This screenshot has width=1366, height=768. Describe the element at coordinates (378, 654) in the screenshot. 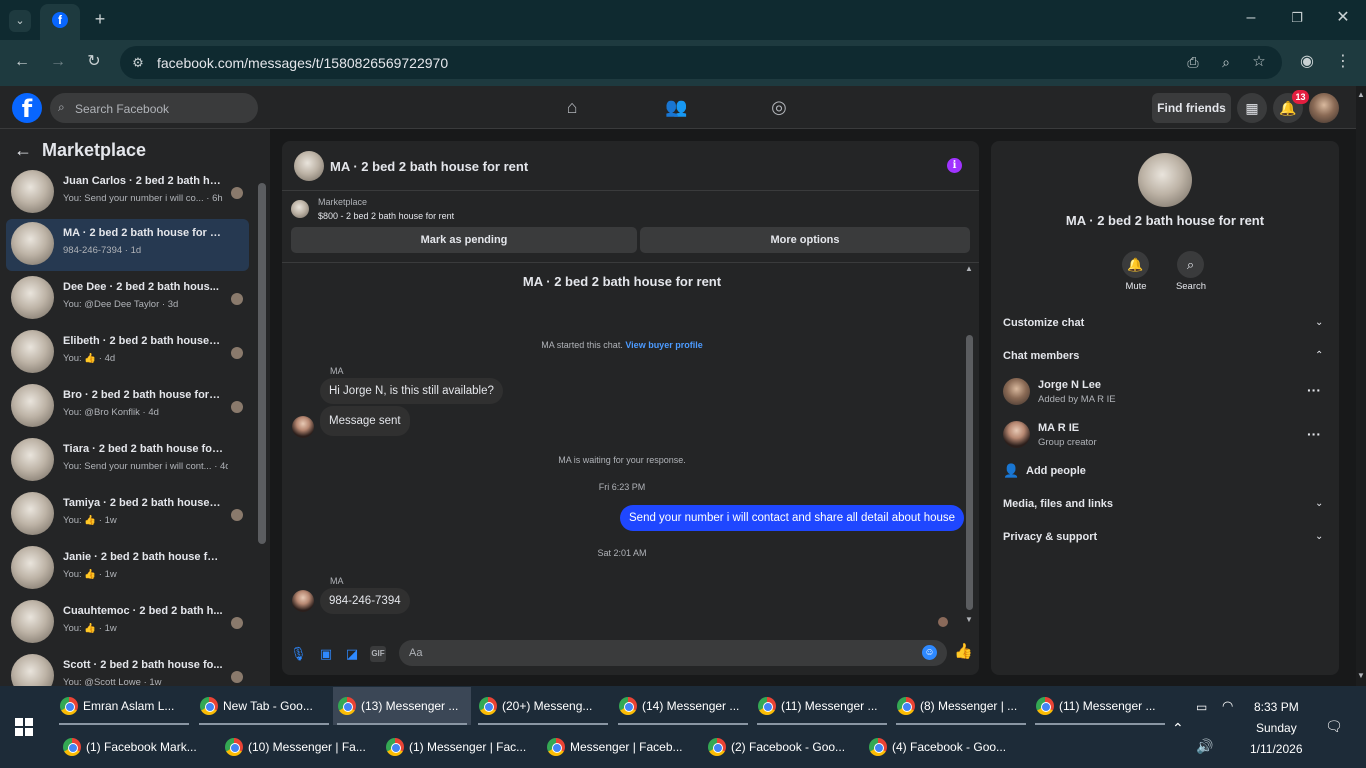

I see `gif-icon: GIF` at that location.